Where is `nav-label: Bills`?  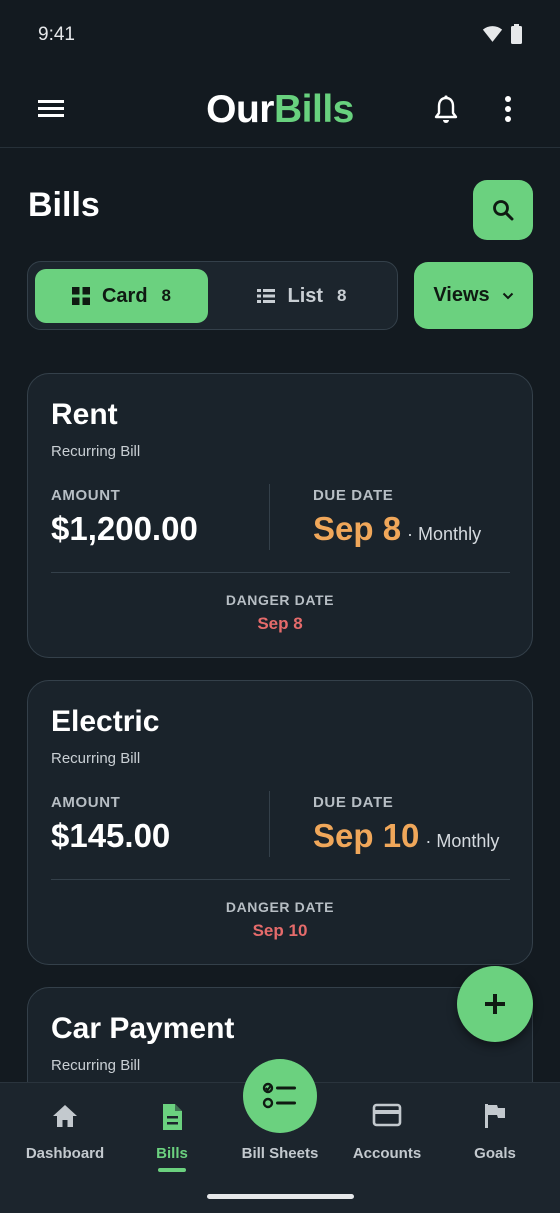
nav-label: Bills is located at coordinates (172, 1153).